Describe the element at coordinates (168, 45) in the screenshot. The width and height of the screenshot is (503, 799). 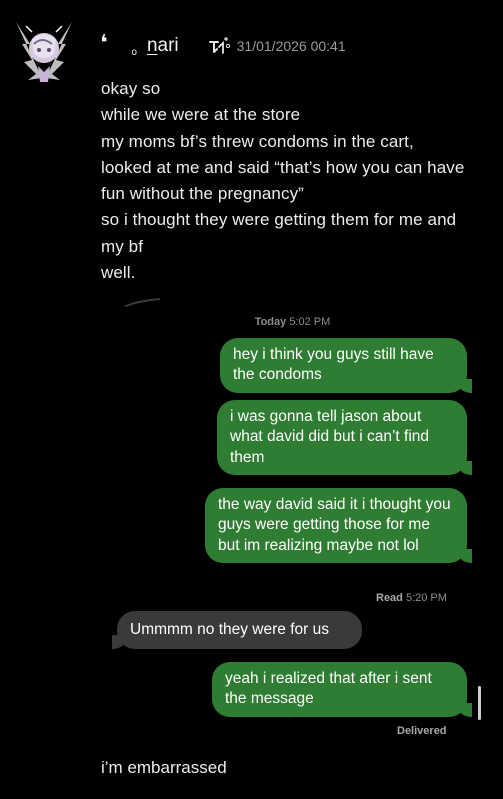
I see `username-rest: ari` at that location.